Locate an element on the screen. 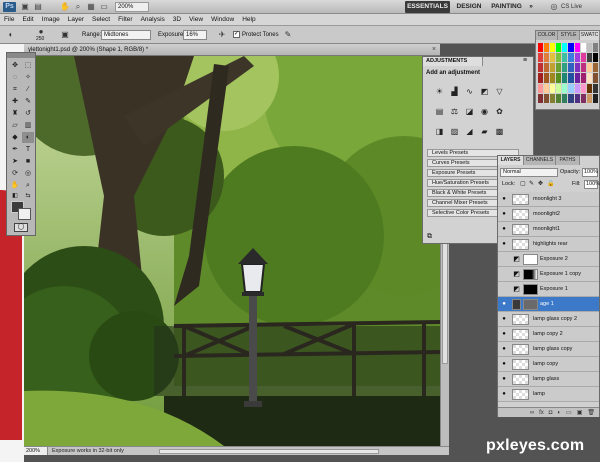  workspace-painting: PAINTING is located at coordinates (506, 7).